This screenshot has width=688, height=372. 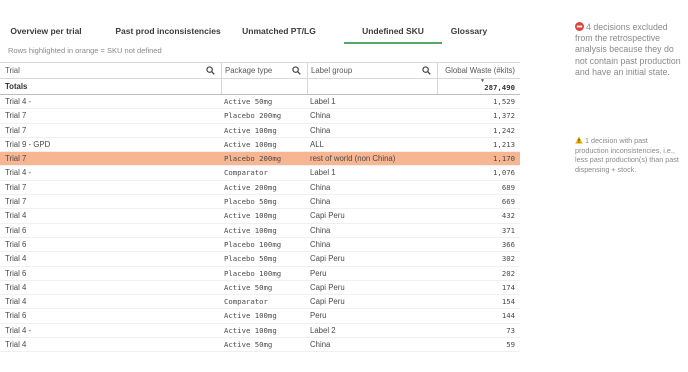 What do you see at coordinates (478, 330) in the screenshot?
I see `global-waste-cell: 73` at bounding box center [478, 330].